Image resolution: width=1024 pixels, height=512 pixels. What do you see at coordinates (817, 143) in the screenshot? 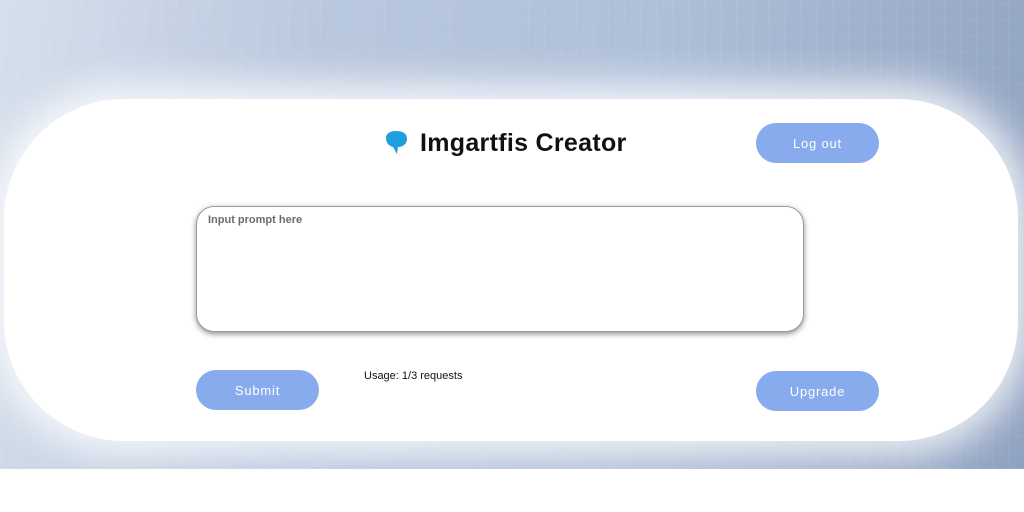
I see `logout-button: Log out` at bounding box center [817, 143].